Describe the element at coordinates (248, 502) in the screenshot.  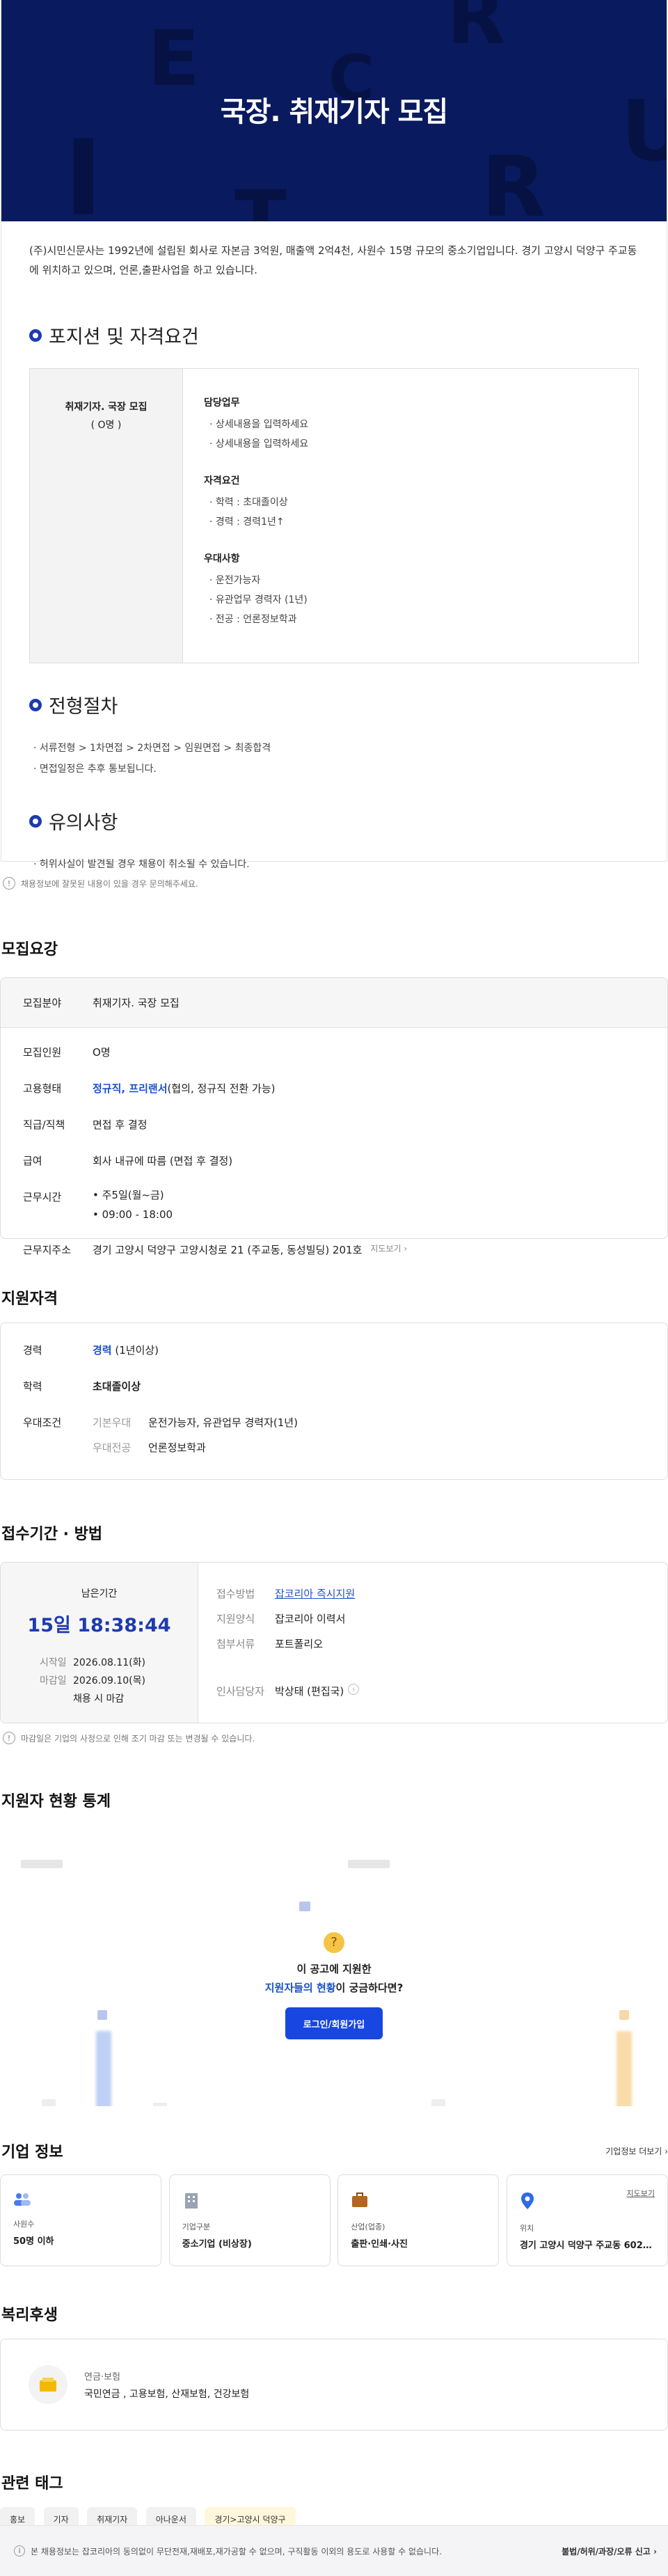
I see `list-item: · 학력 : 초대졸이상` at that location.